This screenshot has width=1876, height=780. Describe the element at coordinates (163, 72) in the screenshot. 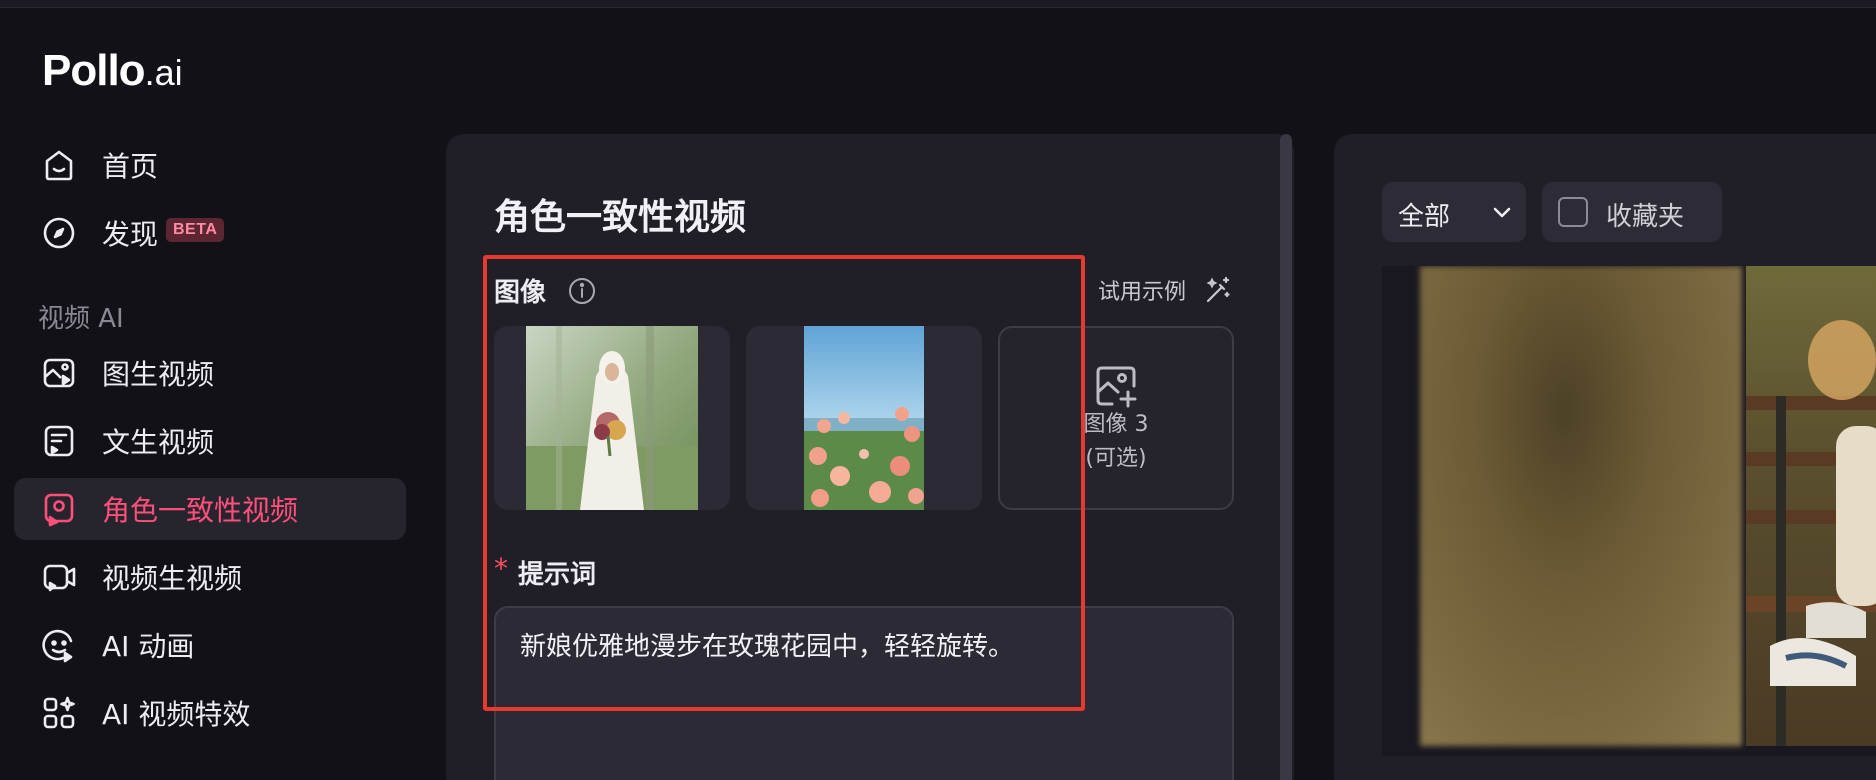

I see `logo-suffix: .ai` at that location.